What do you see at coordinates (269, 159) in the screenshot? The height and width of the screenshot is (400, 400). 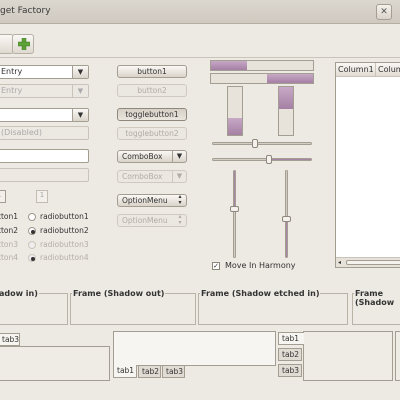 I see `hscale-2-thumb` at bounding box center [269, 159].